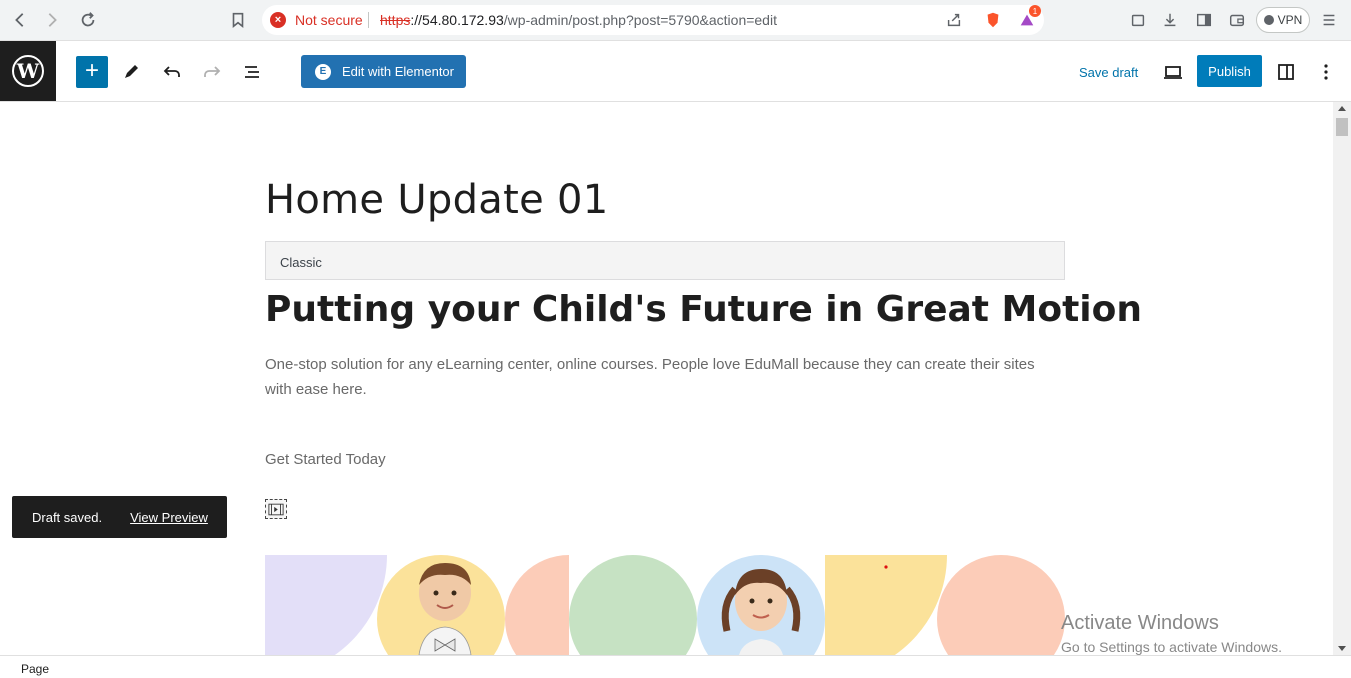 The image size is (1351, 678). What do you see at coordinates (395, 20) in the screenshot?
I see `url-protocol: https` at bounding box center [395, 20].